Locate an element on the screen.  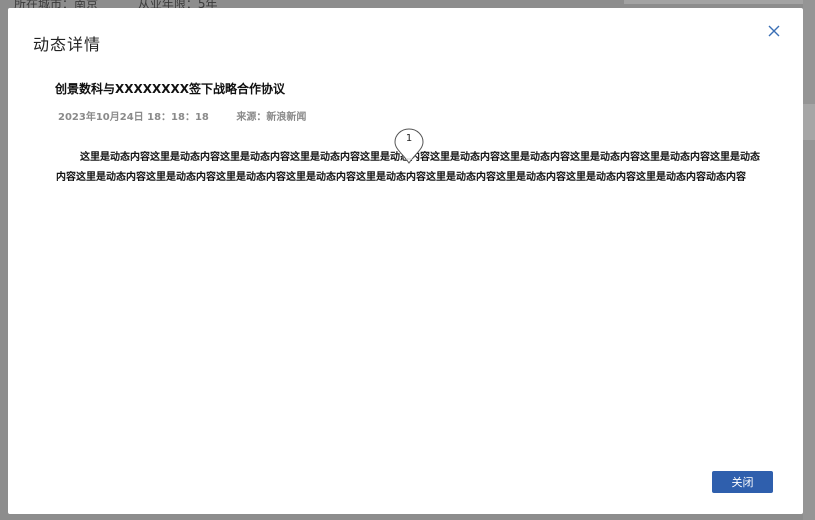
close-button: 关闭 is located at coordinates (742, 482).